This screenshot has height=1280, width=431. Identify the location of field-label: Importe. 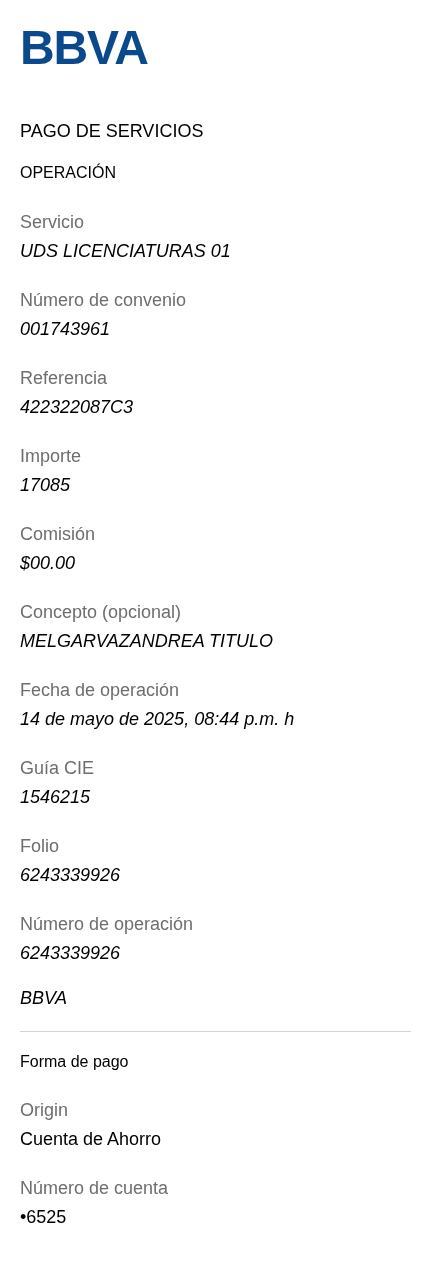
(51, 456).